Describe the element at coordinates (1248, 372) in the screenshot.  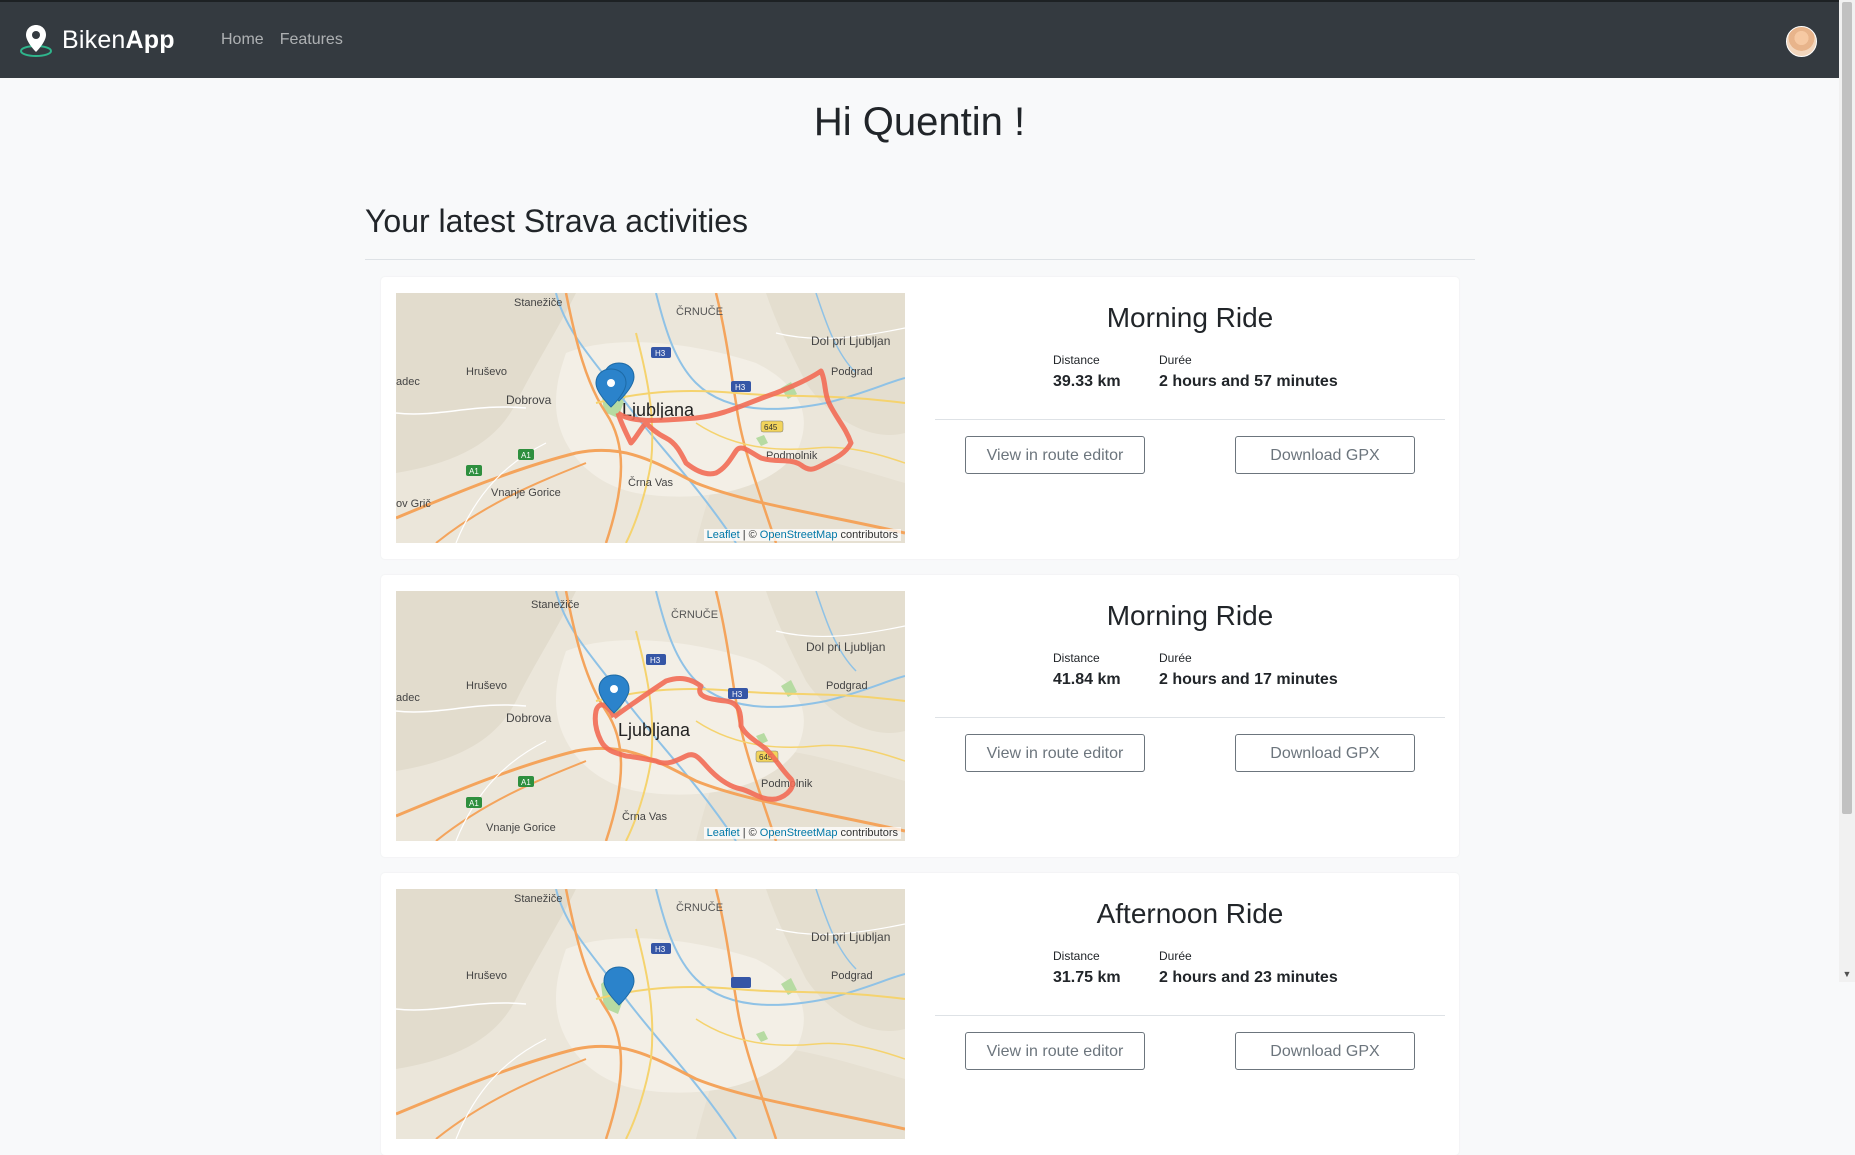
I see `duration-stat: Durée 2 hours and 57 minutes` at that location.